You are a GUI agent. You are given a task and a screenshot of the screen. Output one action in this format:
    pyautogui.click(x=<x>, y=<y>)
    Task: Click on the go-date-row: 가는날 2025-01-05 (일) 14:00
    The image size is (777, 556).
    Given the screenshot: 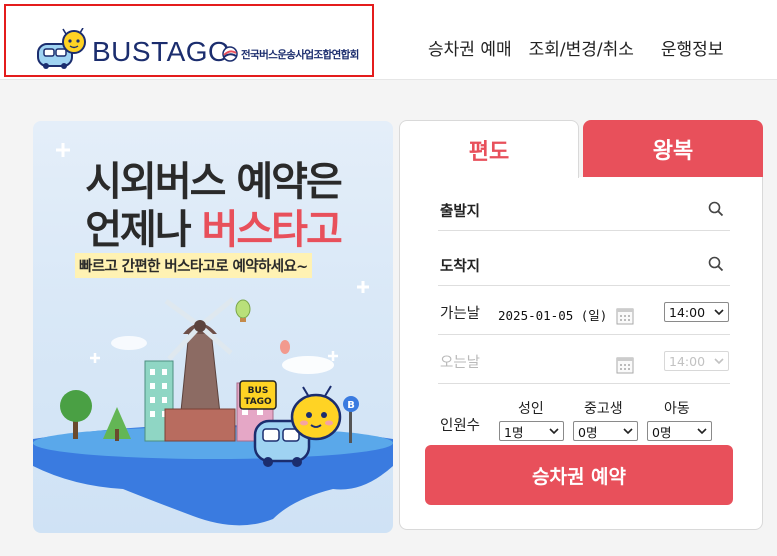 What is the action you would take?
    pyautogui.click(x=584, y=311)
    